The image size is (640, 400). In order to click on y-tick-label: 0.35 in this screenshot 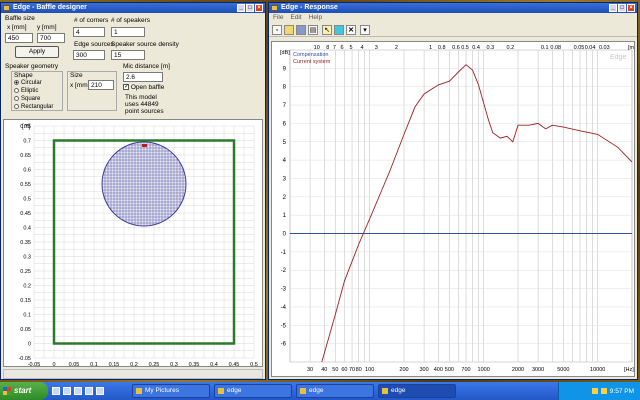, I will do `click(25, 243)`.